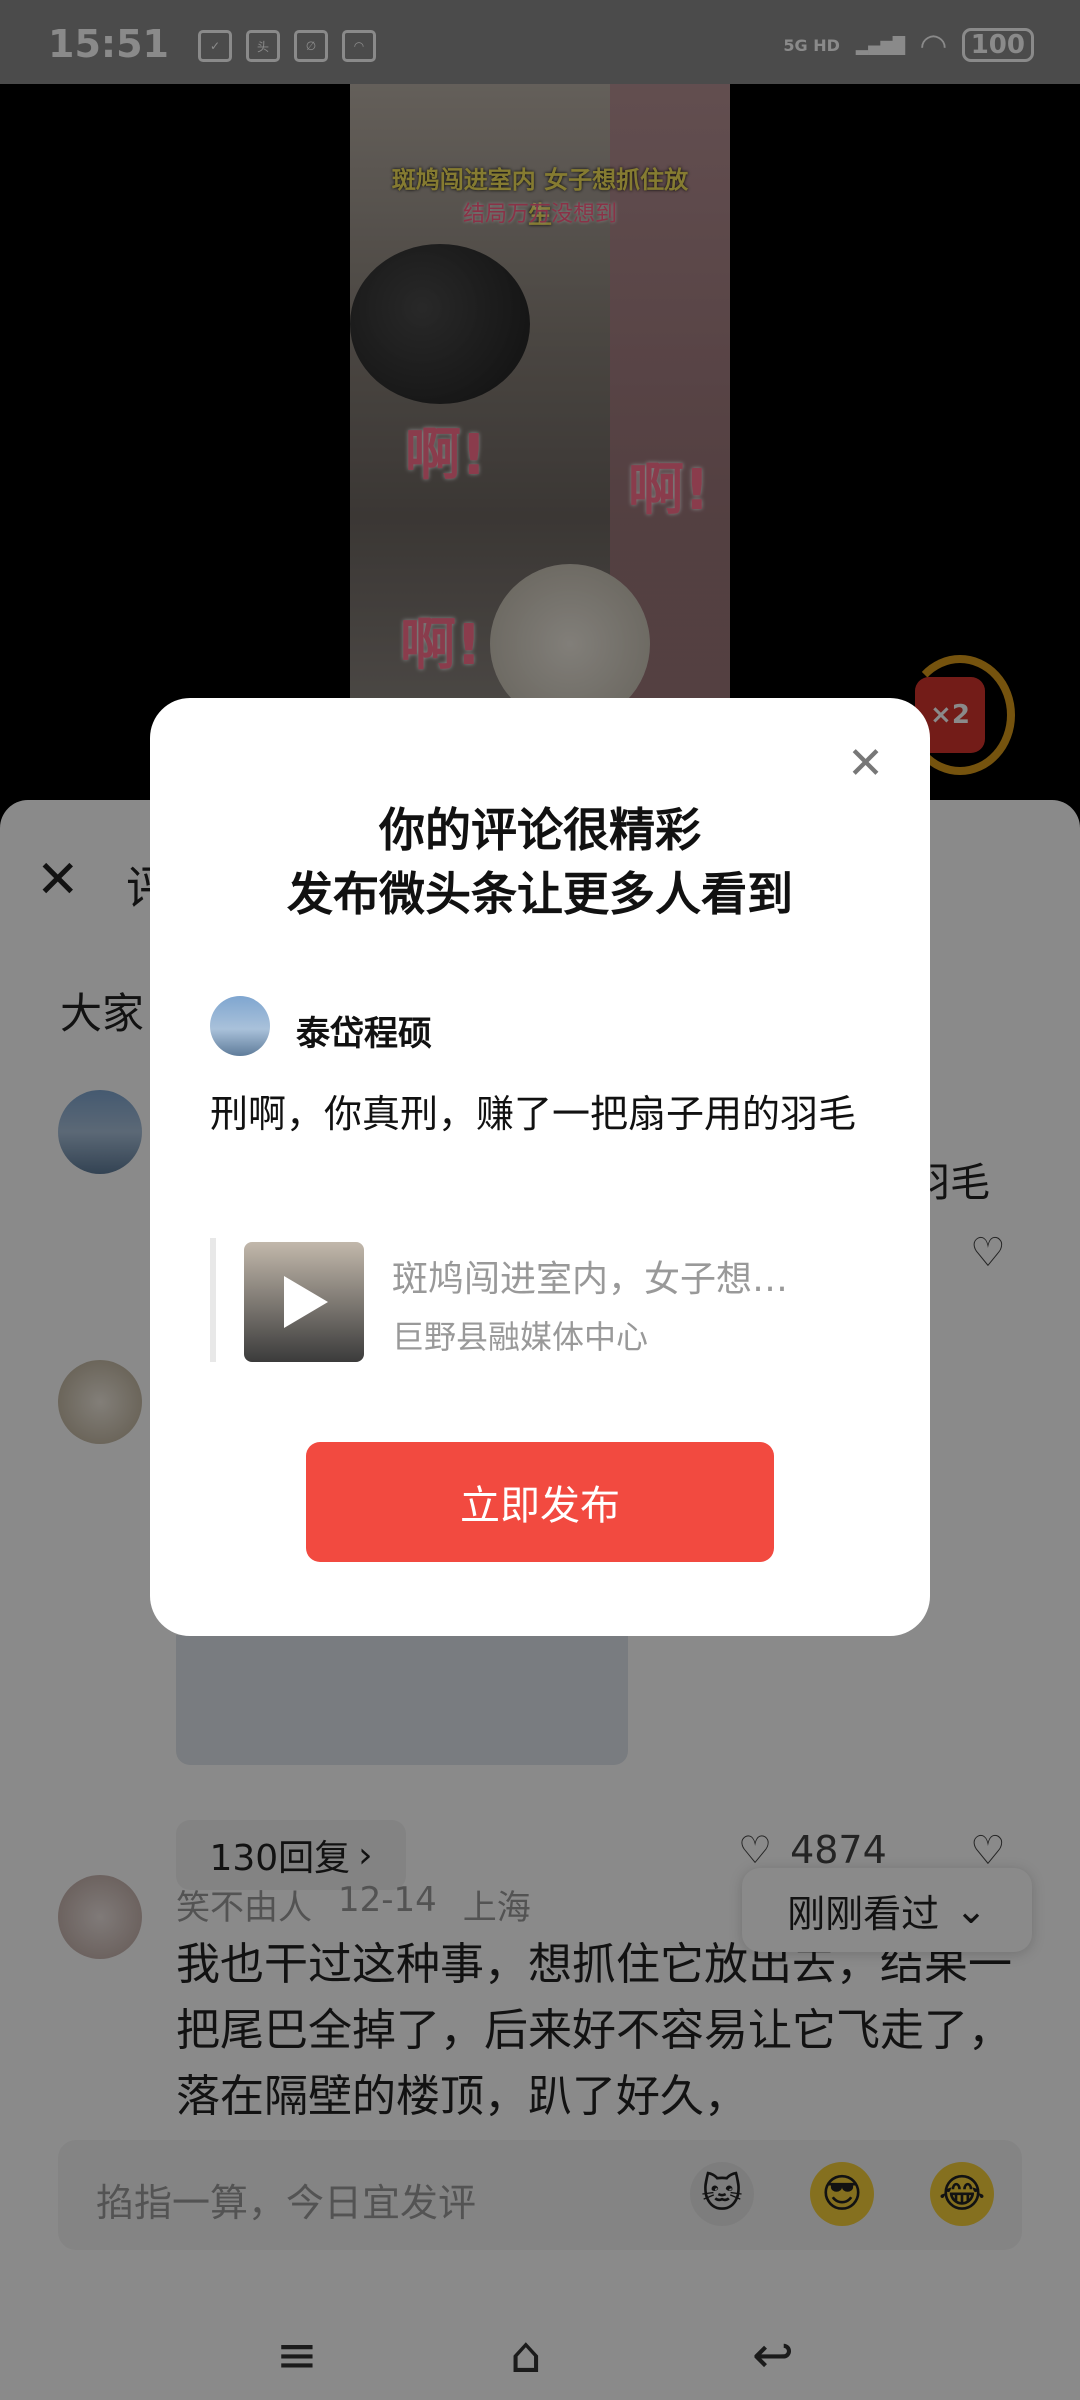 The width and height of the screenshot is (1080, 2400). What do you see at coordinates (540, 1502) in the screenshot?
I see `publish-button: 立即发布` at bounding box center [540, 1502].